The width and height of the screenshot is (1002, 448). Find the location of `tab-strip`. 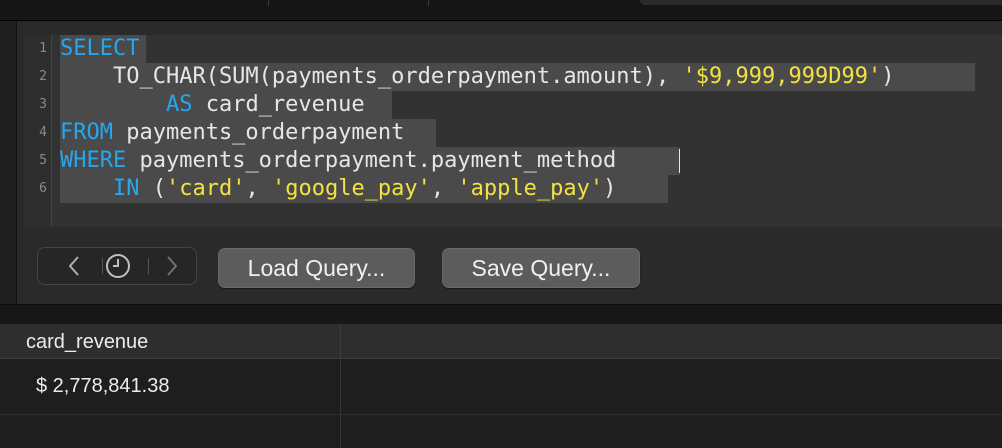

tab-strip is located at coordinates (501, 10).